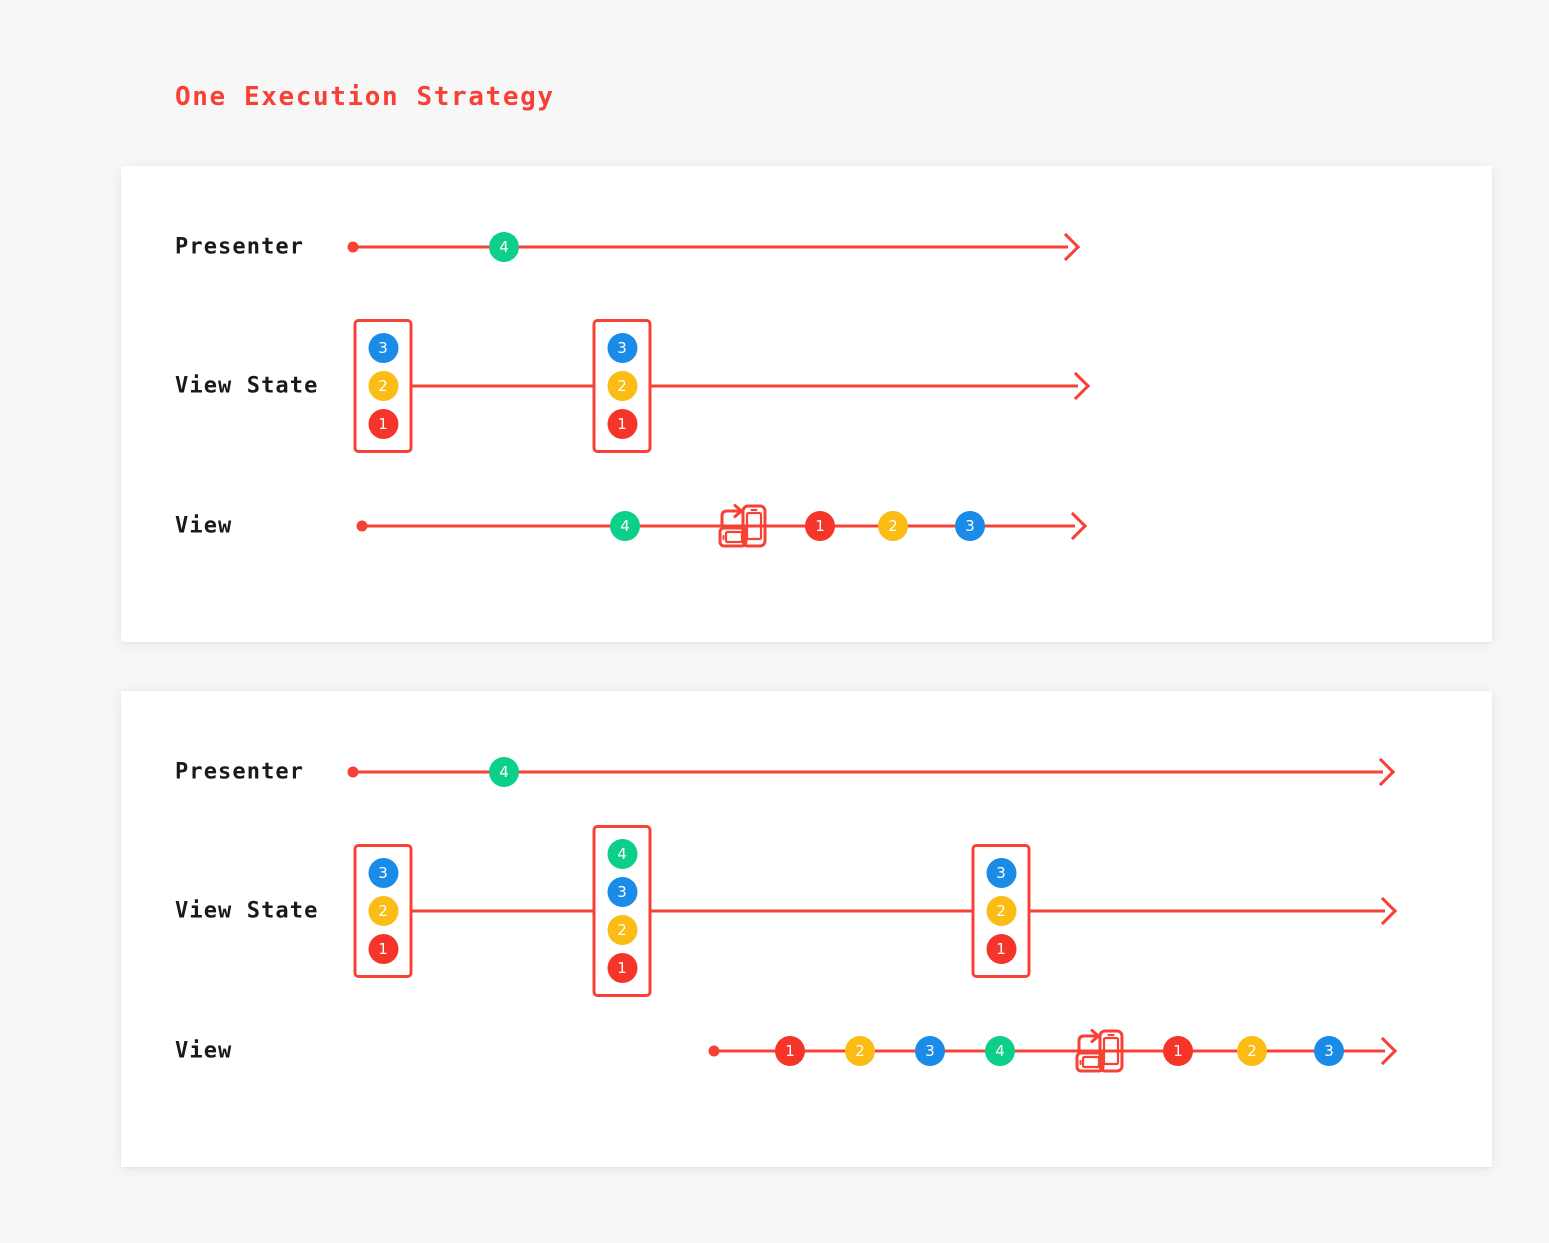 The image size is (1549, 1243). I want to click on timeline-track-view, so click(1049, 1051).